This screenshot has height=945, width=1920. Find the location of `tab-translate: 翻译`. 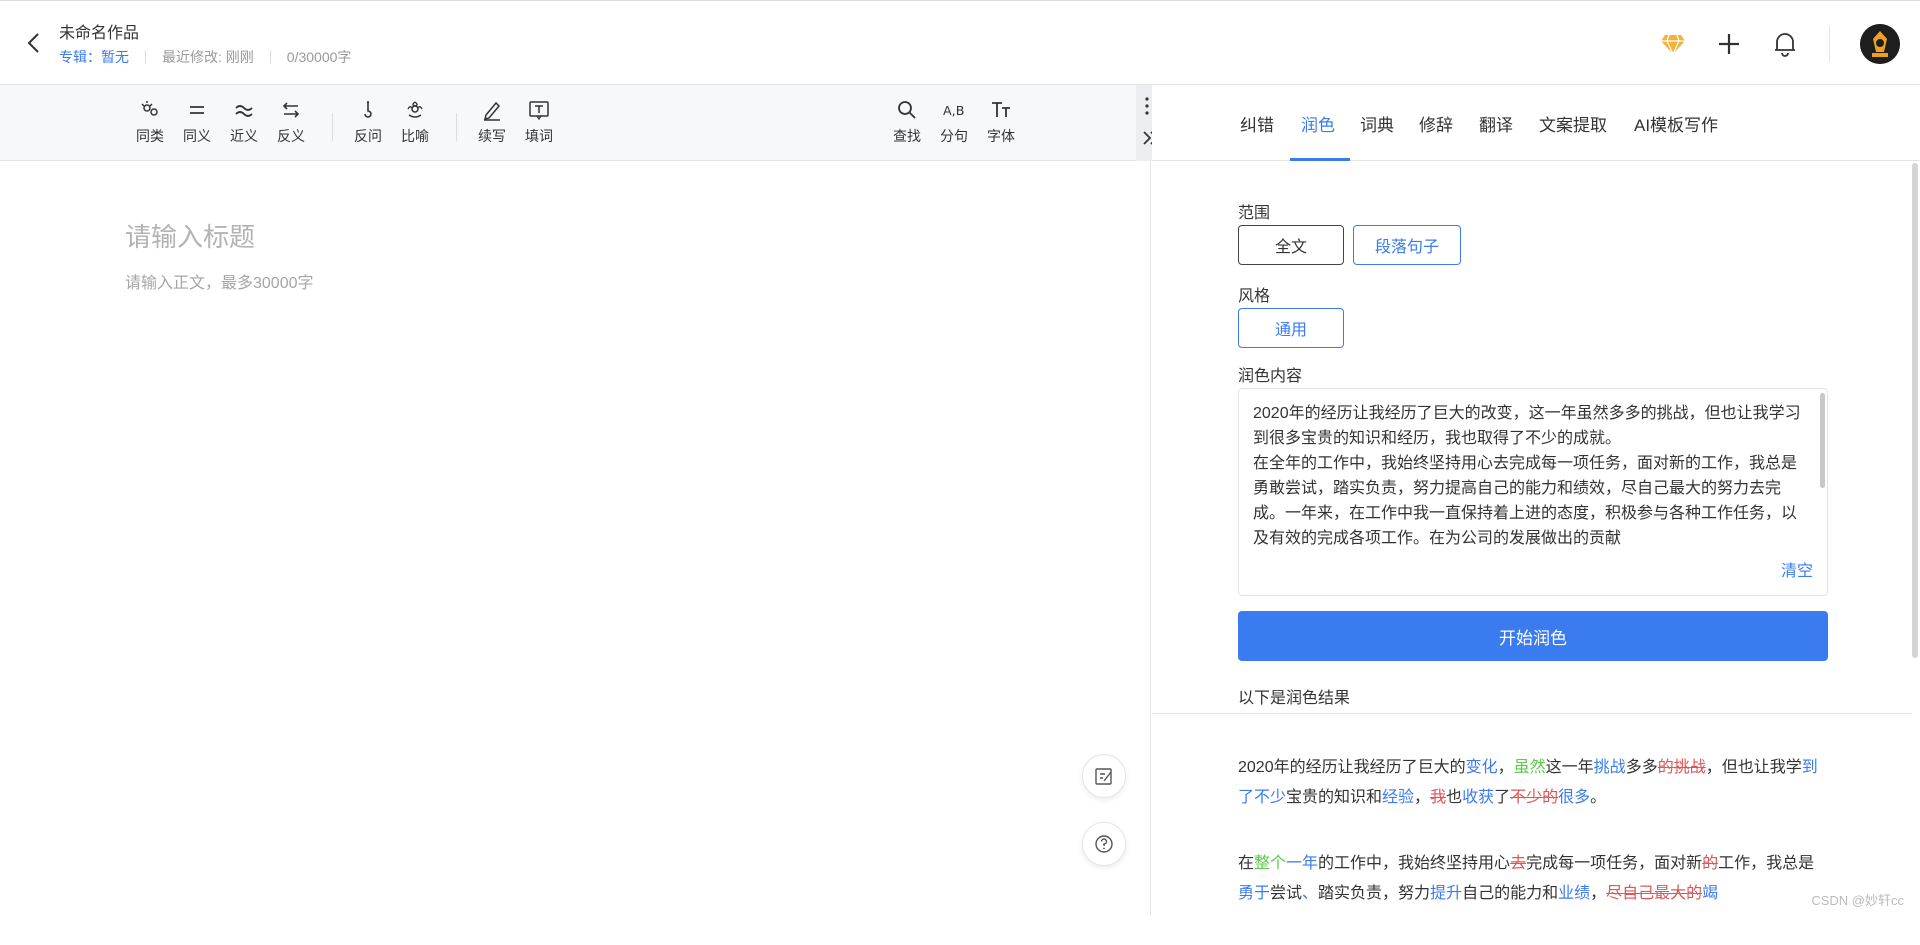

tab-translate: 翻译 is located at coordinates (1496, 123).